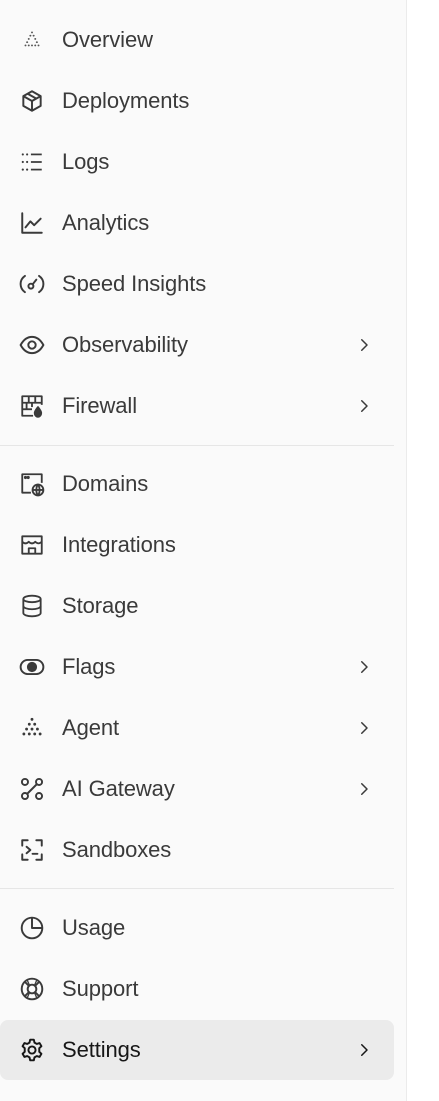 This screenshot has width=439, height=1101. Describe the element at coordinates (197, 989) in the screenshot. I see `nav-item-support: Support` at that location.